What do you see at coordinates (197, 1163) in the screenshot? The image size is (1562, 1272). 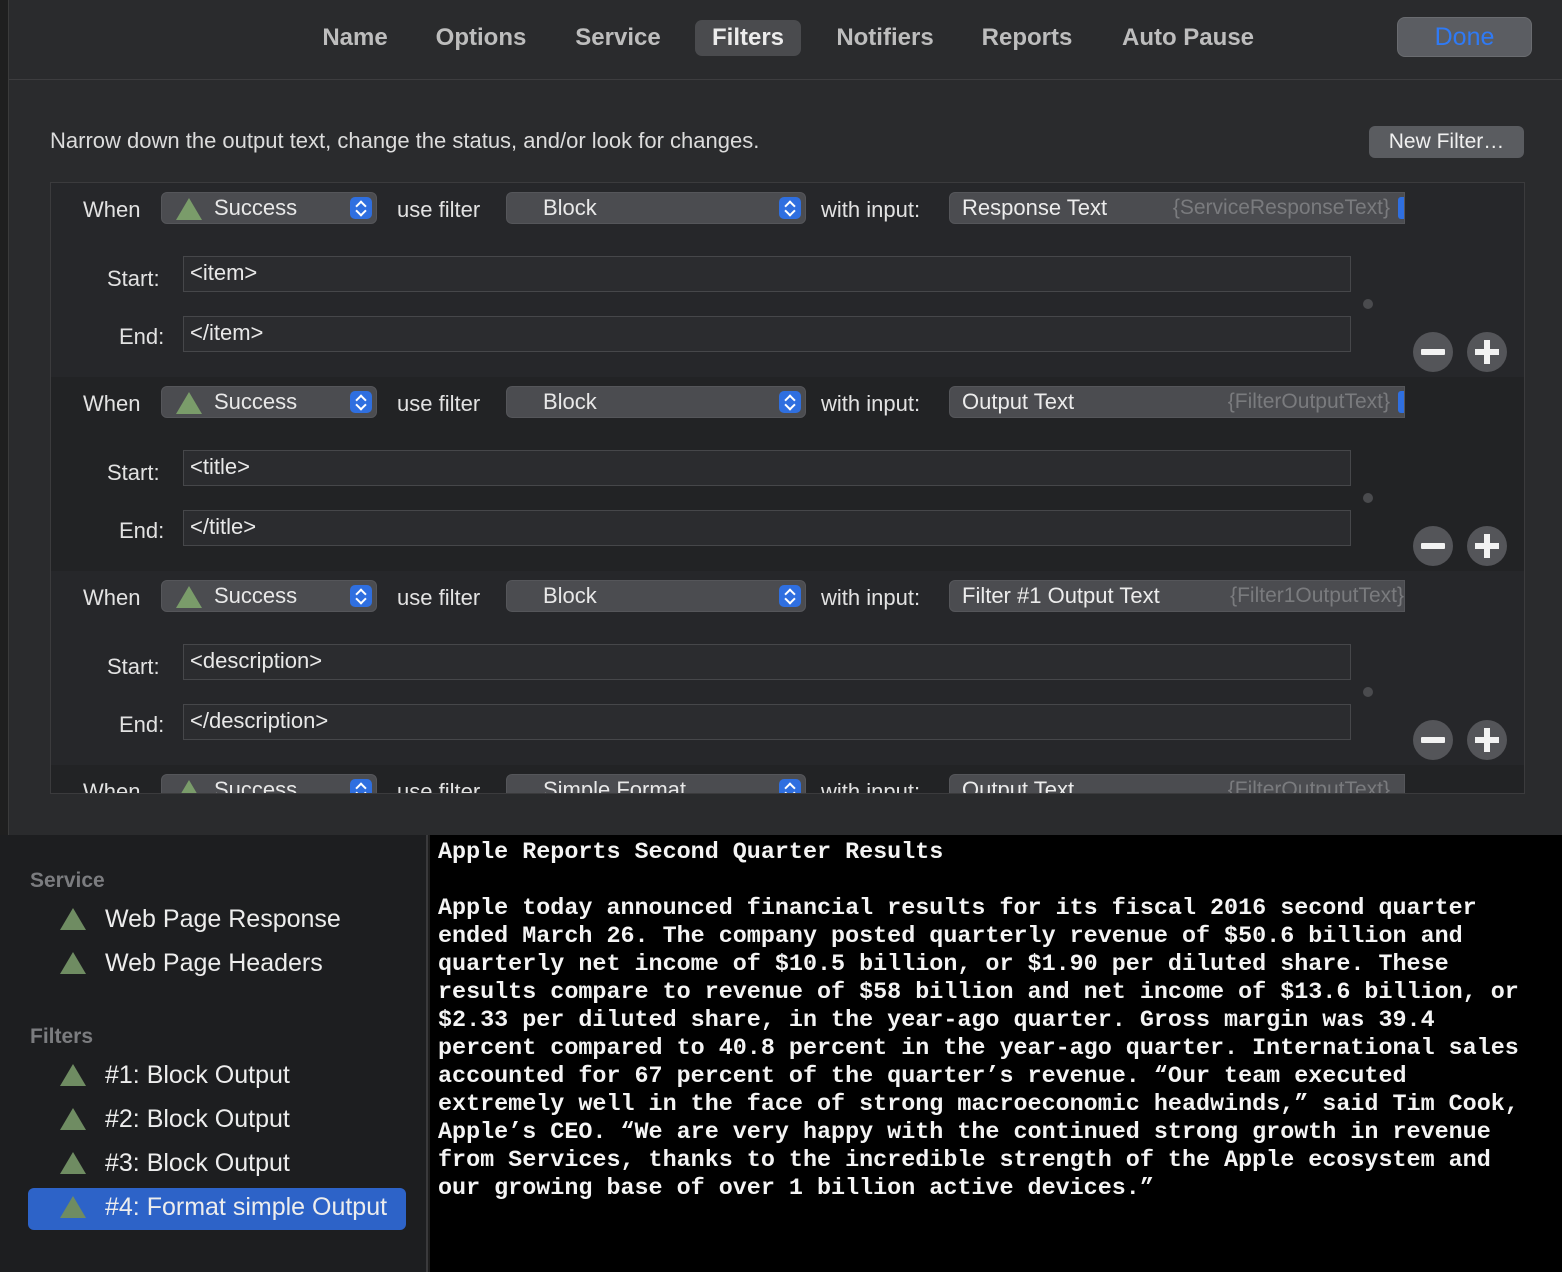 I see `sidebar-item-label: #3: Block Output` at bounding box center [197, 1163].